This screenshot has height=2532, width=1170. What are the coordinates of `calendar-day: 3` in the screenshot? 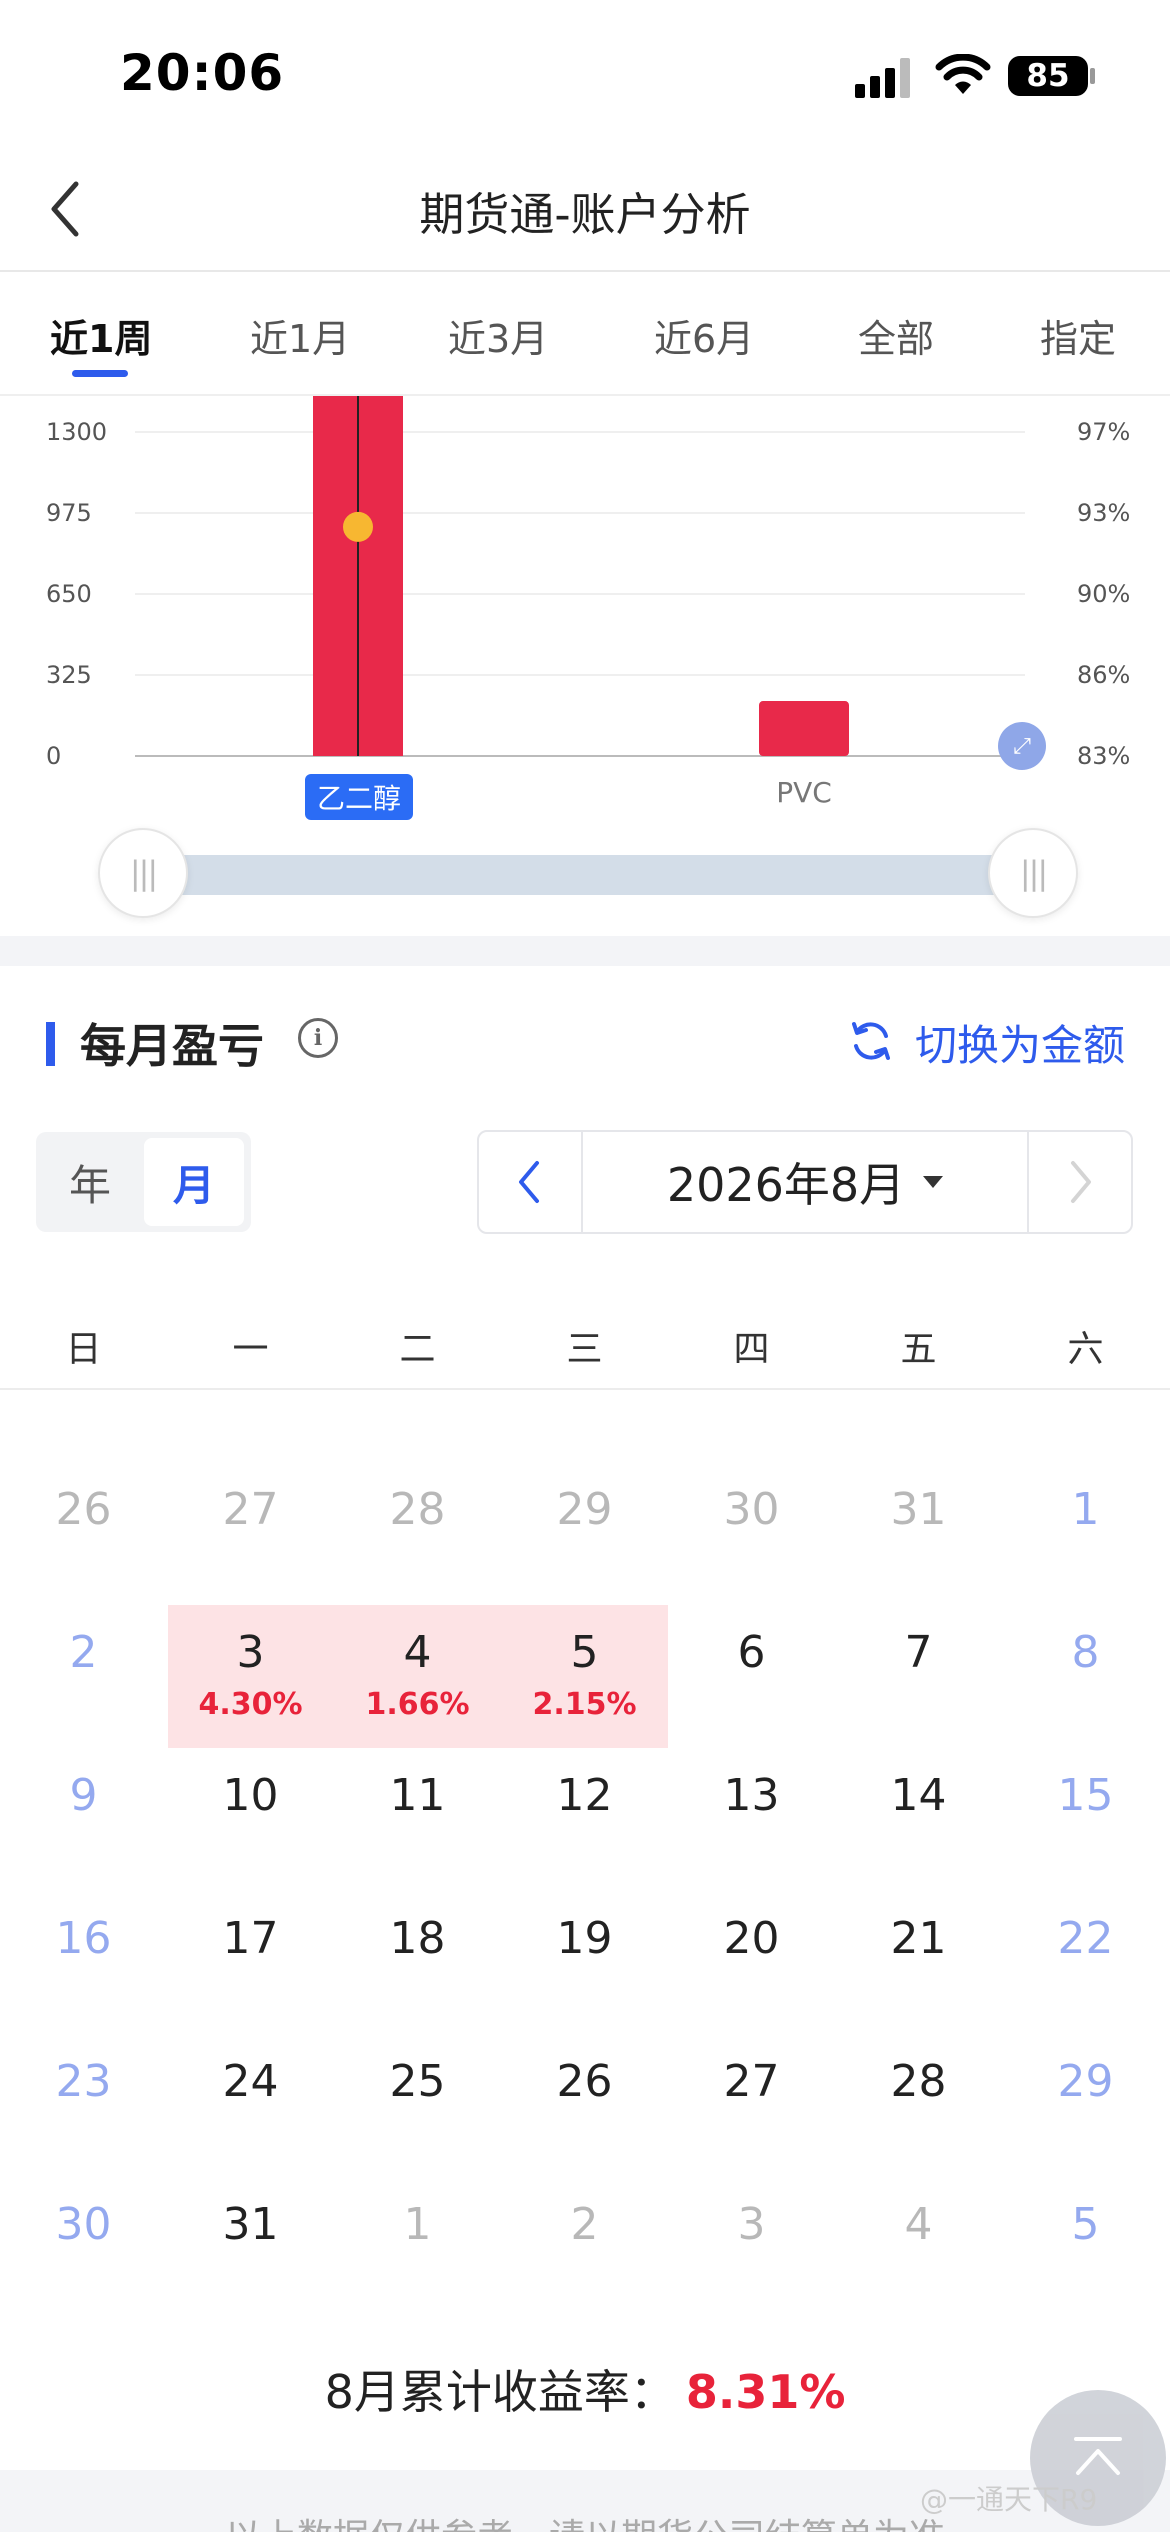 It's located at (751, 2226).